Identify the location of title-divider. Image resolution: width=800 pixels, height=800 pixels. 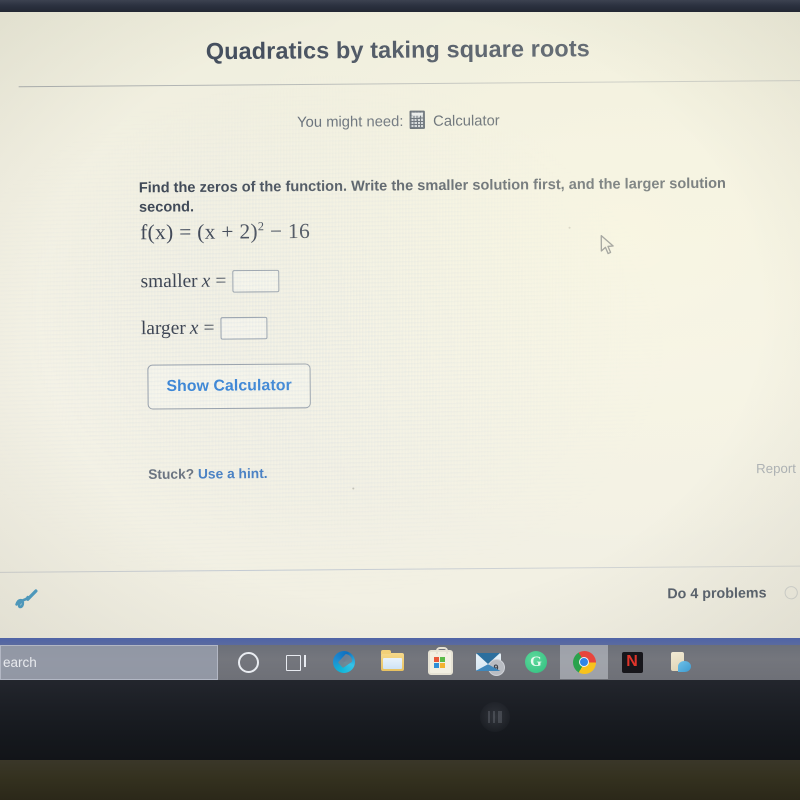
(409, 84).